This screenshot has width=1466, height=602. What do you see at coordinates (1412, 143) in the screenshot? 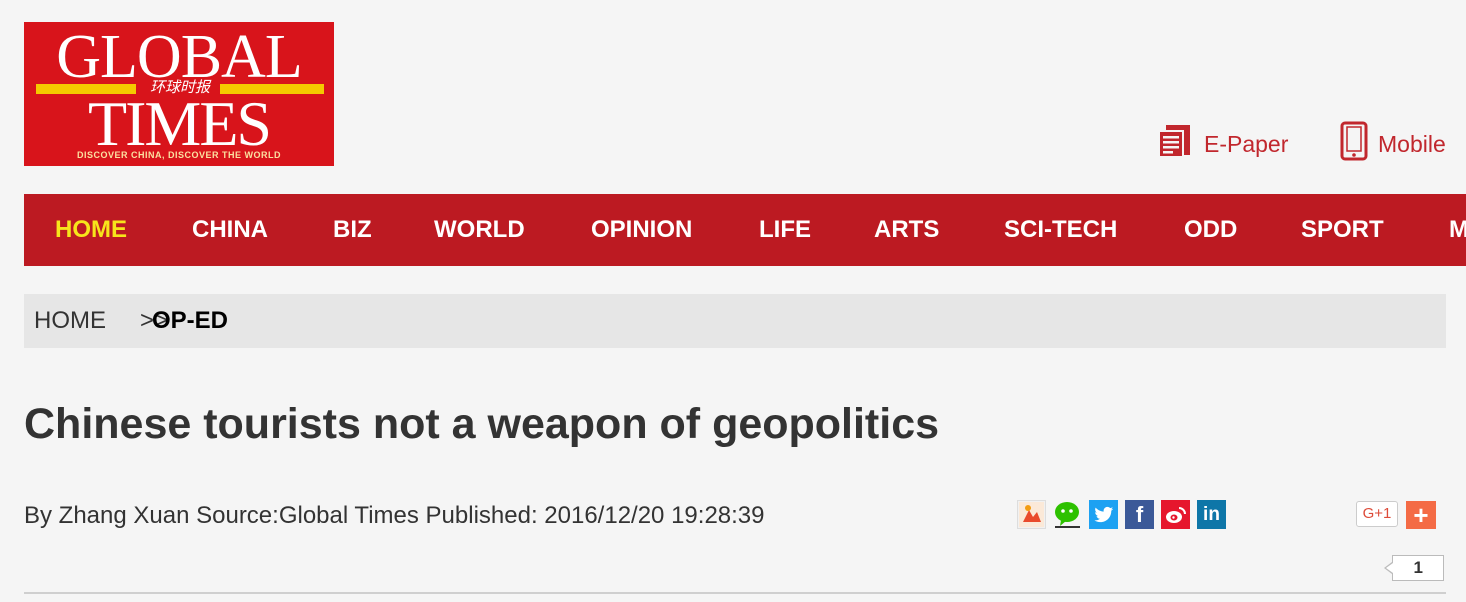
I see `mobile-label: Mobile` at bounding box center [1412, 143].